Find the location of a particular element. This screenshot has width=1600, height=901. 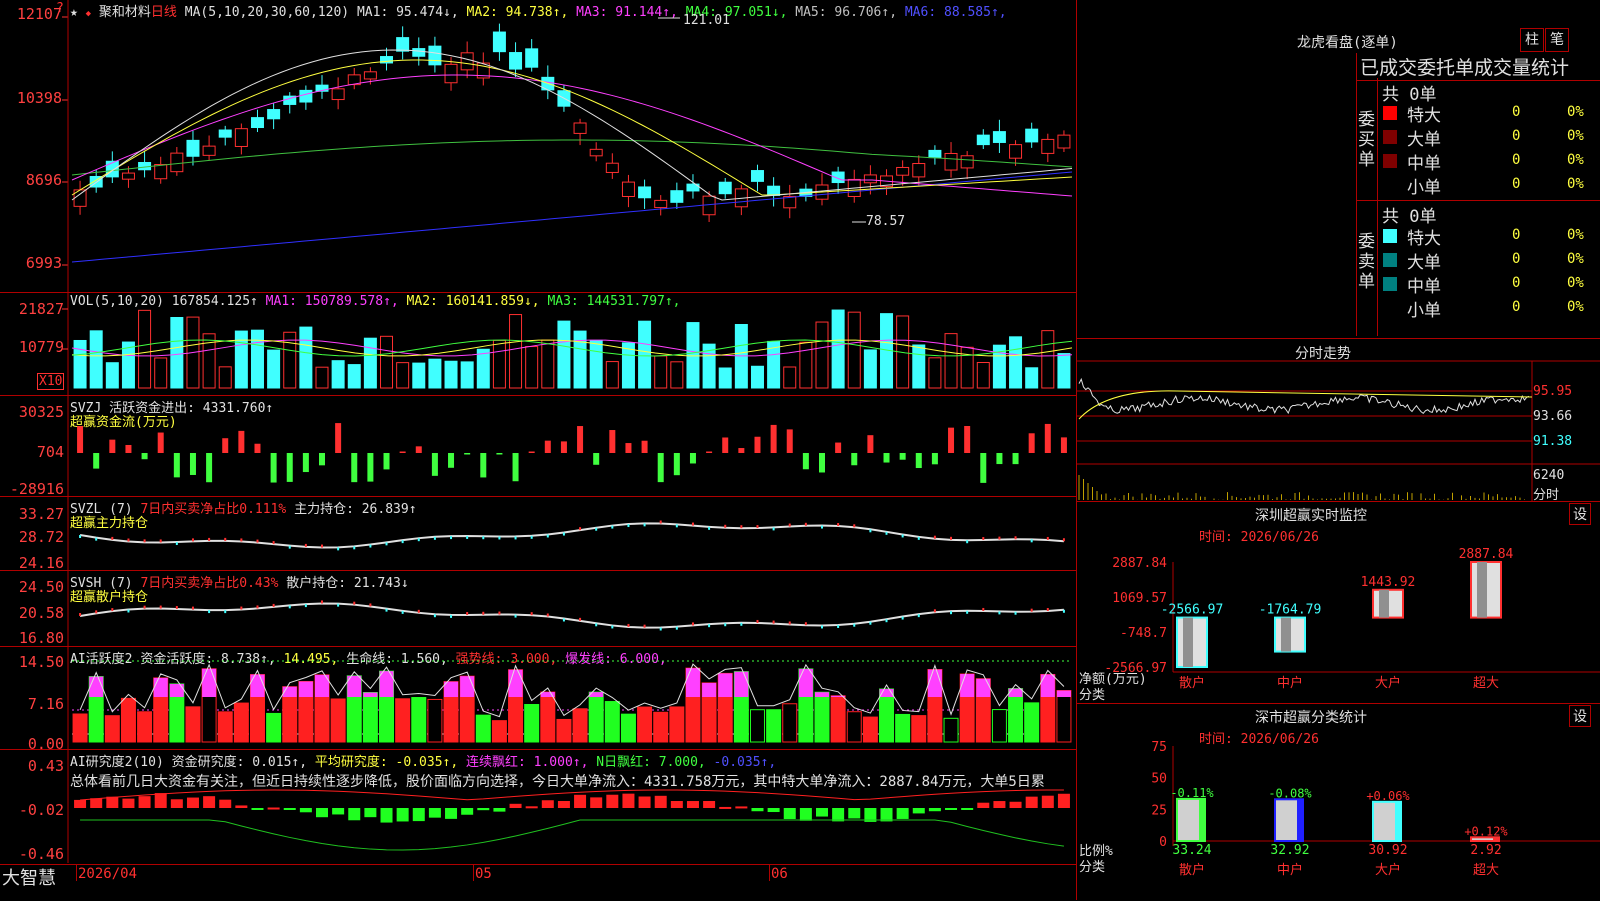

svzj-chart is located at coordinates (538, 446).